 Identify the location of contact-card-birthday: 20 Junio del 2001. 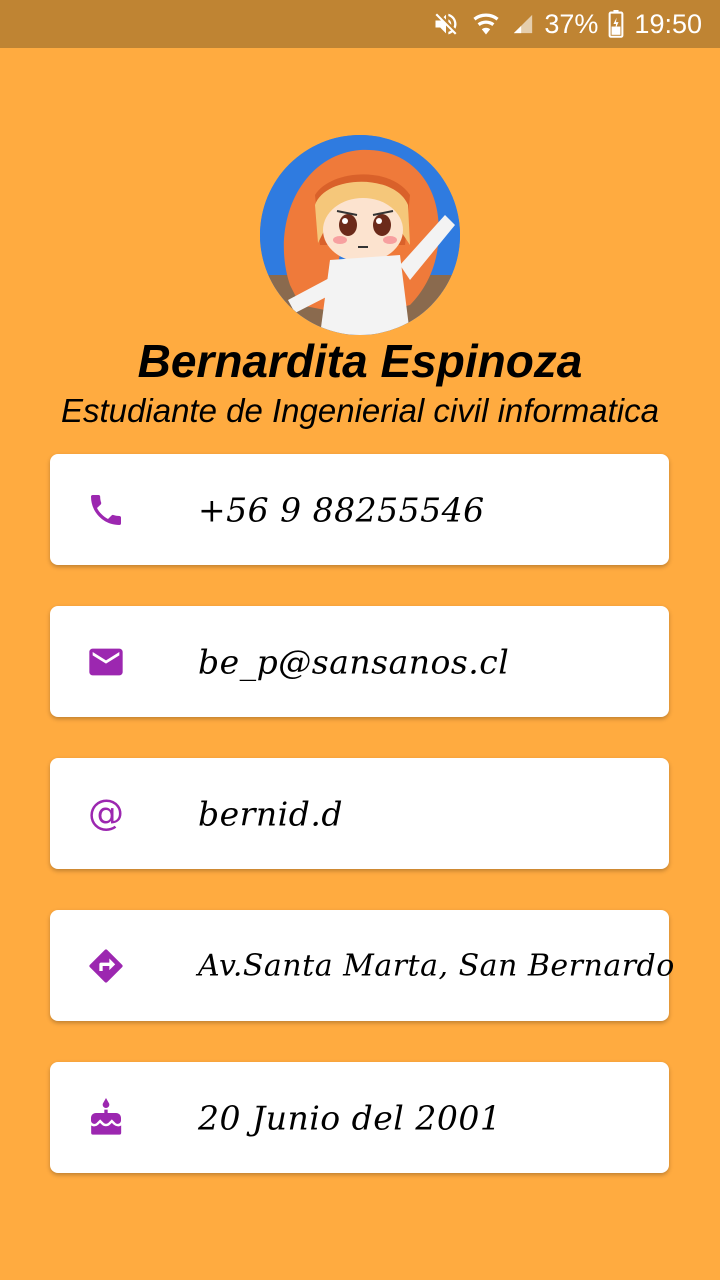
(359, 1117).